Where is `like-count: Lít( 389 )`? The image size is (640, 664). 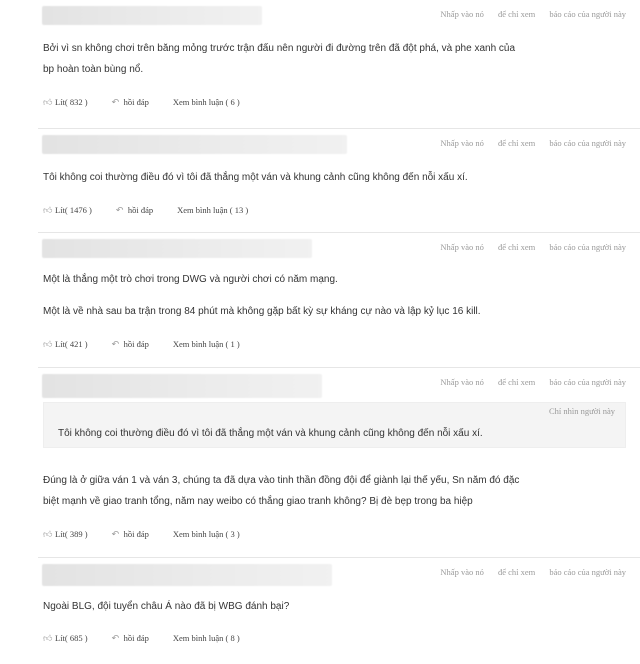
like-count: Lít( 389 ) is located at coordinates (71, 534).